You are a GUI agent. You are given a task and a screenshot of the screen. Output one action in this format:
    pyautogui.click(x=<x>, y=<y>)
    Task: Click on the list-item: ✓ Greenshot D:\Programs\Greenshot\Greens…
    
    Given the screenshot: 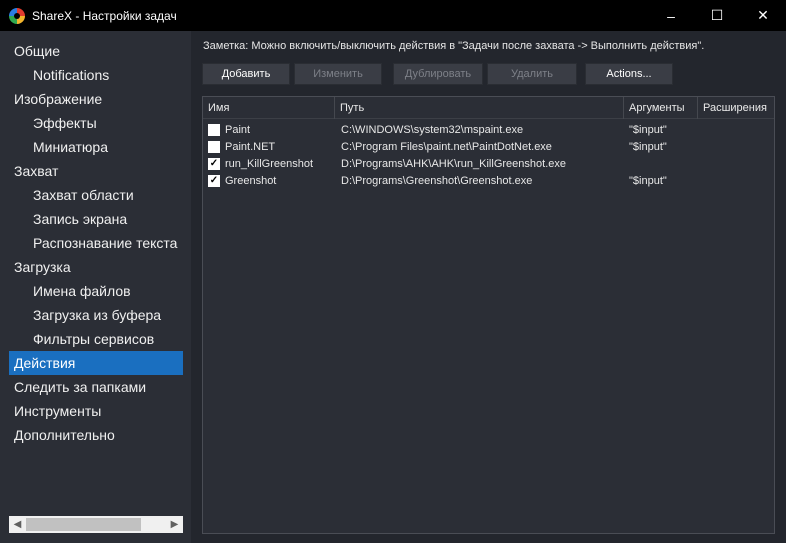 What is the action you would take?
    pyautogui.click(x=488, y=181)
    